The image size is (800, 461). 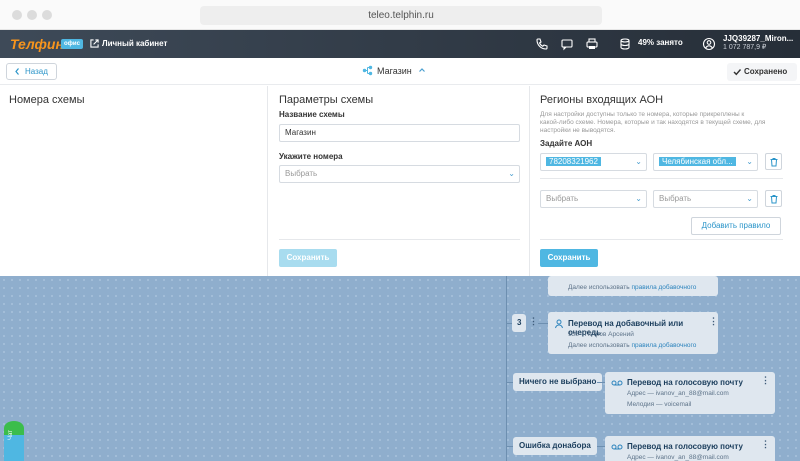 I want to click on personal-cabinet-link: Личный кабинет, so click(x=128, y=44).